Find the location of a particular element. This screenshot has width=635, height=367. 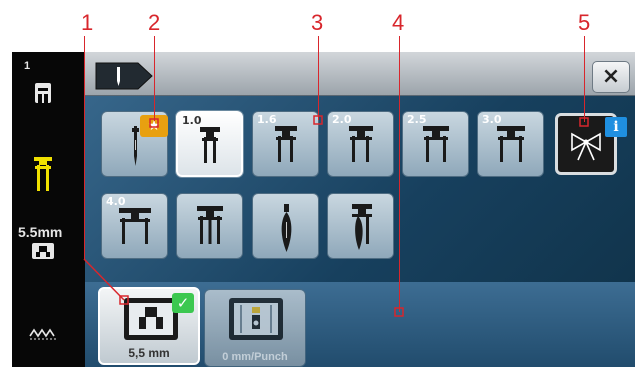

punch-plate-icon is located at coordinates (256, 319).